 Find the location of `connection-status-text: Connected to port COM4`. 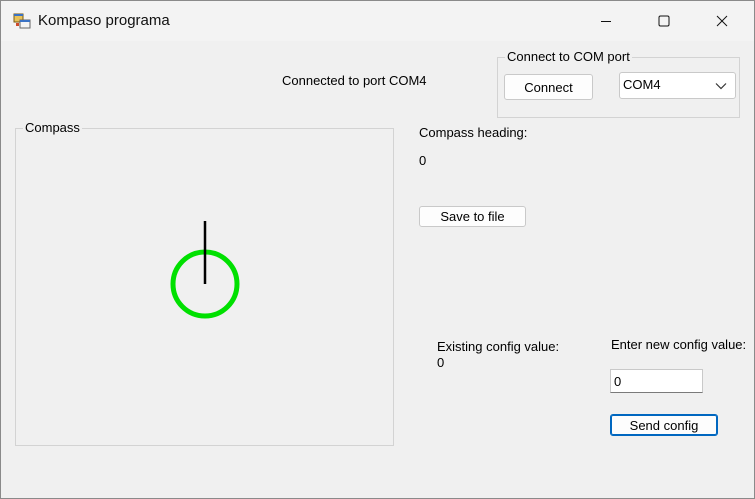

connection-status-text: Connected to port COM4 is located at coordinates (354, 80).